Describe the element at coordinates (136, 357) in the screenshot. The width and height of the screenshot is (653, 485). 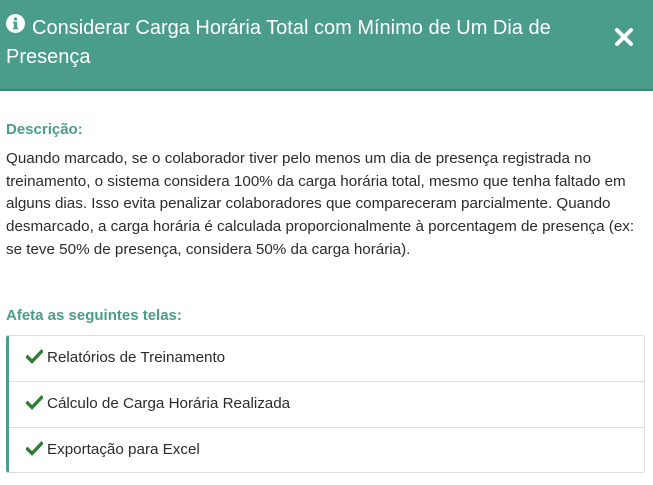
I see `list-item-label: Relatórios de Treinamento` at that location.